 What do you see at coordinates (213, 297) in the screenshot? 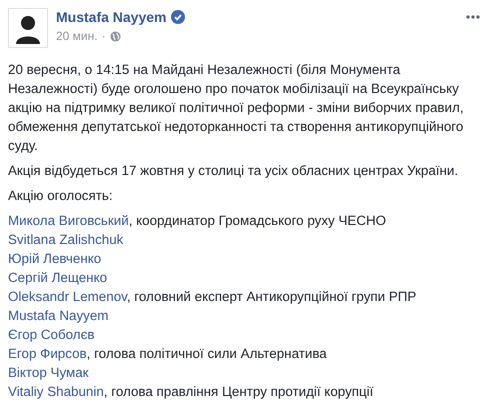
I see `announcer-line: Oleksandr Lemenov, головний експерт Антикорупційної групи РПР` at bounding box center [213, 297].